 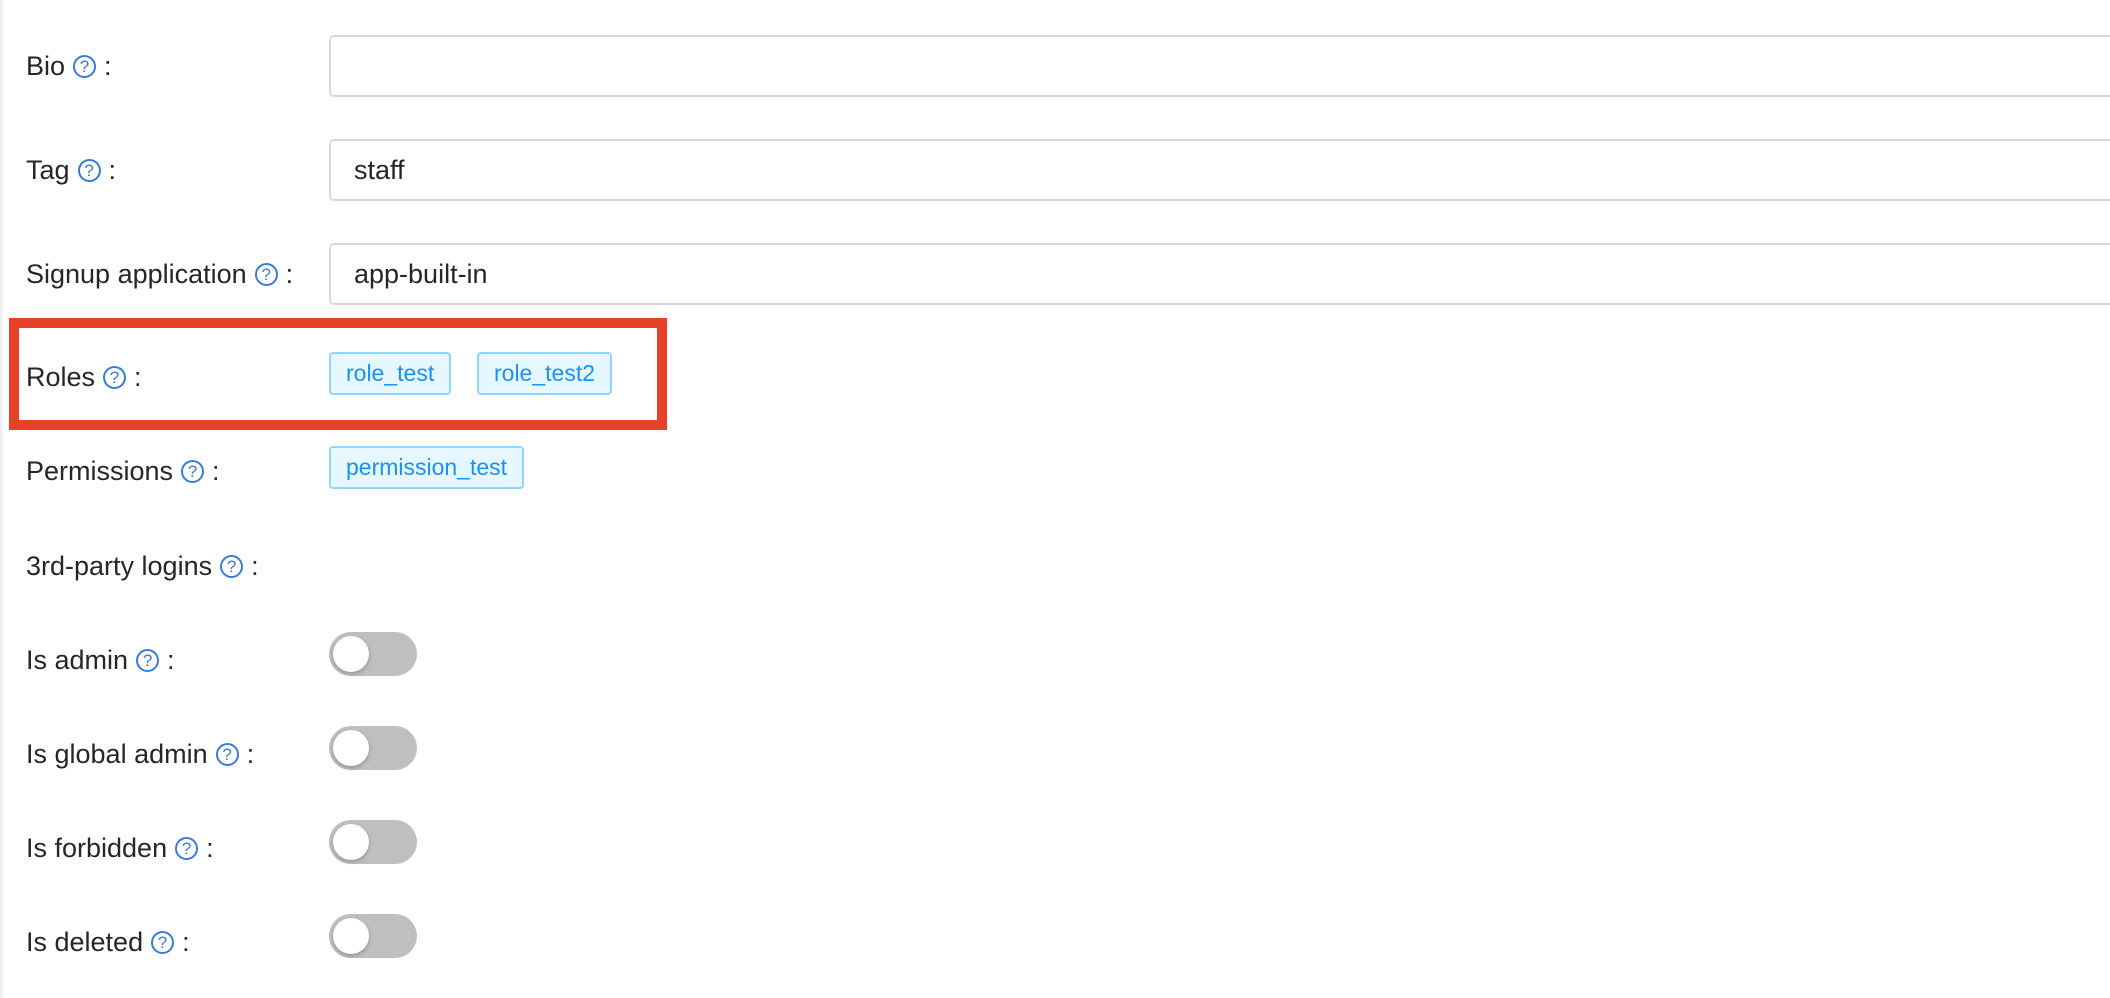 I want to click on is-admin-switch, so click(x=373, y=654).